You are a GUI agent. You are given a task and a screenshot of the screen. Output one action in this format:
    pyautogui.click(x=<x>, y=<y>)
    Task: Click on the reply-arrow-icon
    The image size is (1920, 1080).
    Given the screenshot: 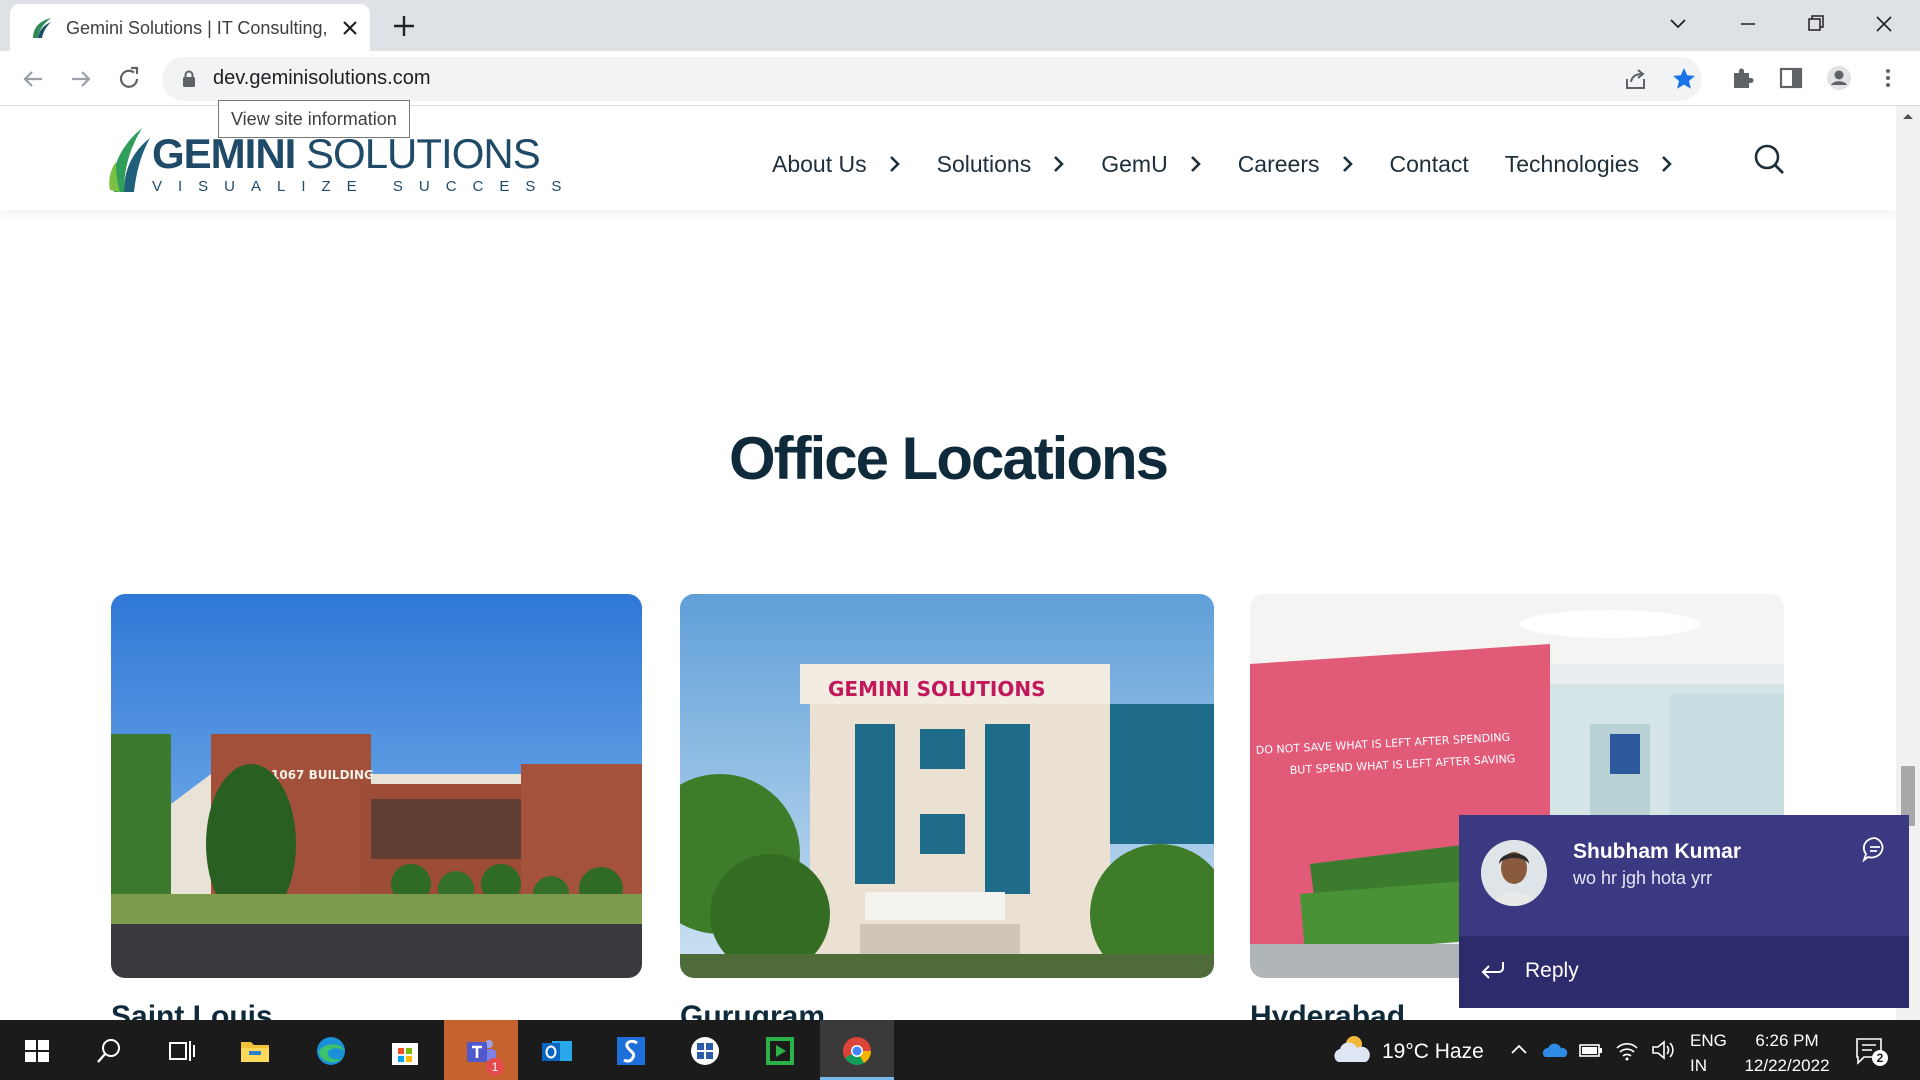 What is the action you would take?
    pyautogui.click(x=1492, y=970)
    